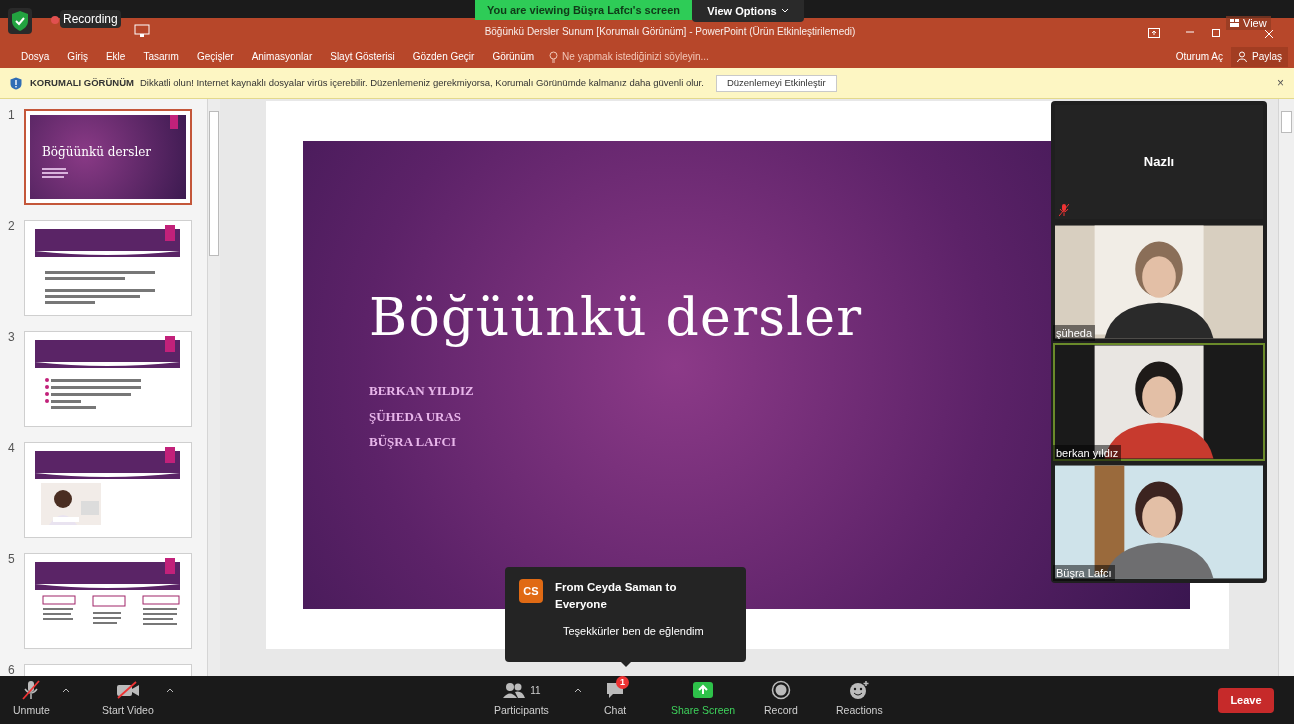 The height and width of the screenshot is (724, 1294). I want to click on ribbon-display-icon, so click(1154, 33).